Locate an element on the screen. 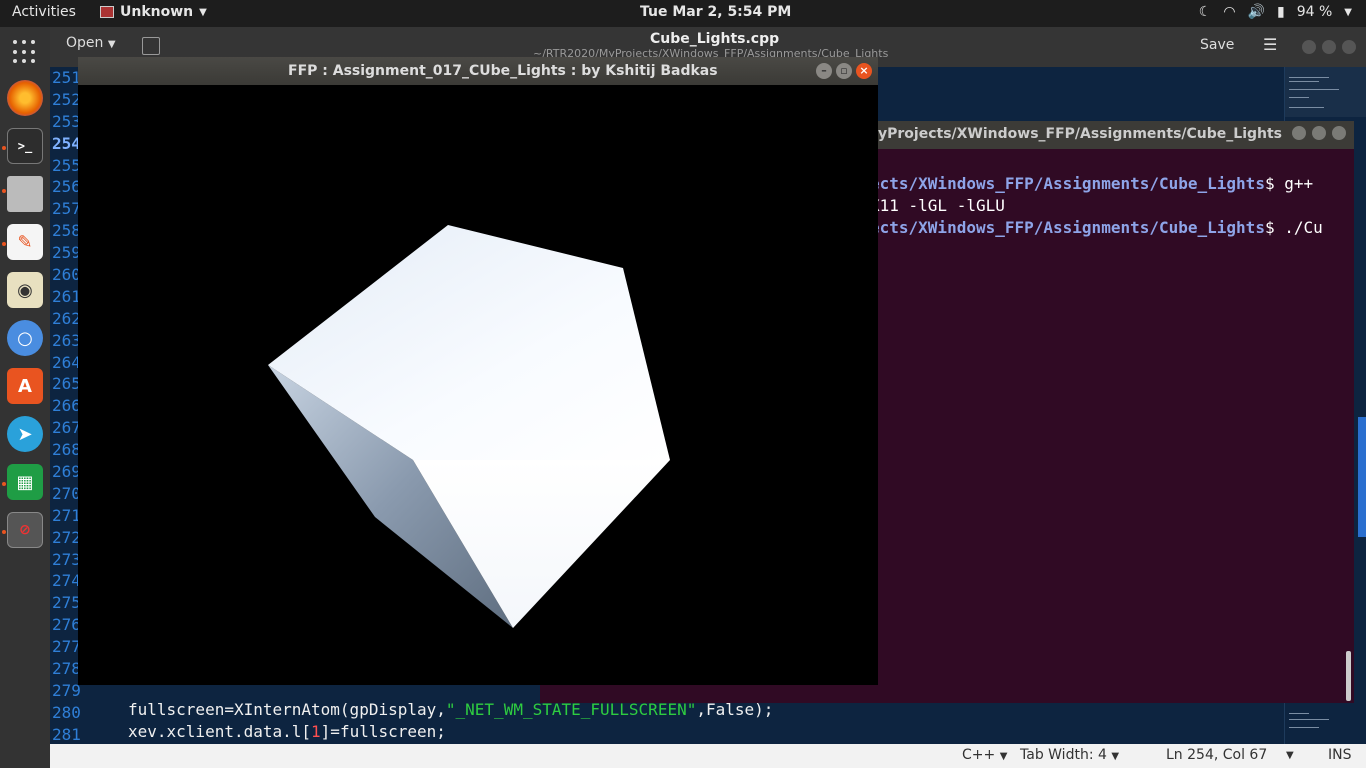 The height and width of the screenshot is (768, 1366). volume-icon: 🔊 is located at coordinates (1256, 12).